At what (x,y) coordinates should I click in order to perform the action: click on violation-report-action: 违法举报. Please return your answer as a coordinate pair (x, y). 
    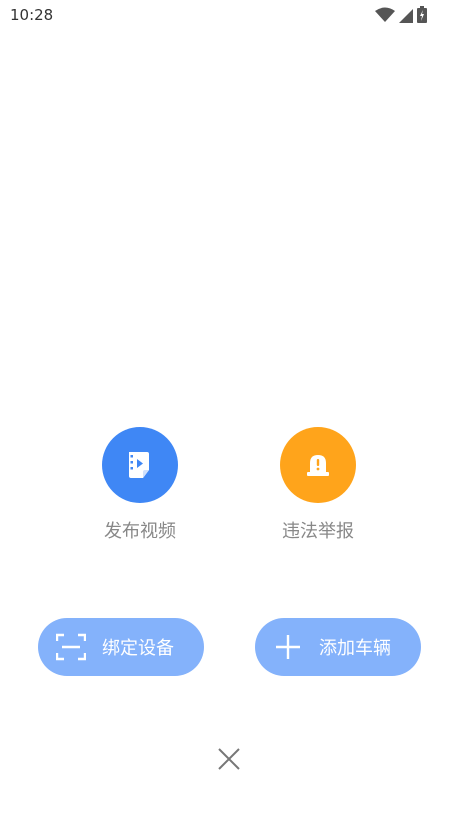
    Looking at the image, I should click on (318, 485).